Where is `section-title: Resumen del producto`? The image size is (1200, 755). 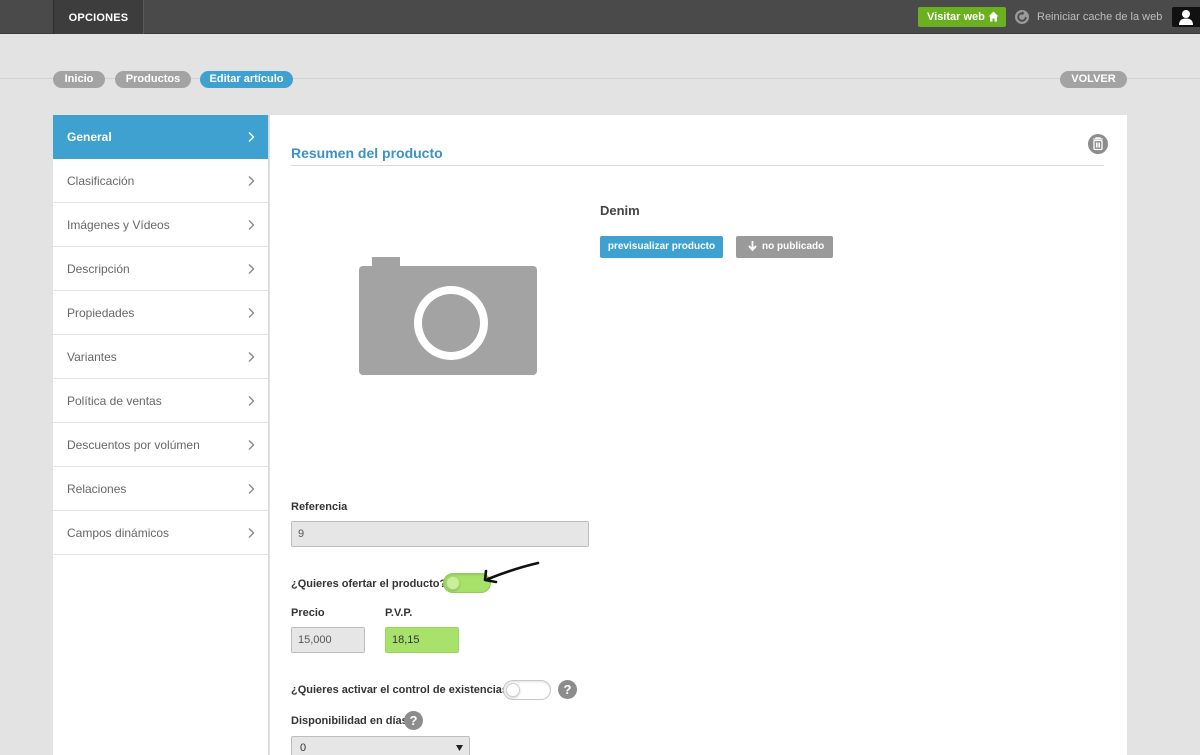 section-title: Resumen del producto is located at coordinates (367, 153).